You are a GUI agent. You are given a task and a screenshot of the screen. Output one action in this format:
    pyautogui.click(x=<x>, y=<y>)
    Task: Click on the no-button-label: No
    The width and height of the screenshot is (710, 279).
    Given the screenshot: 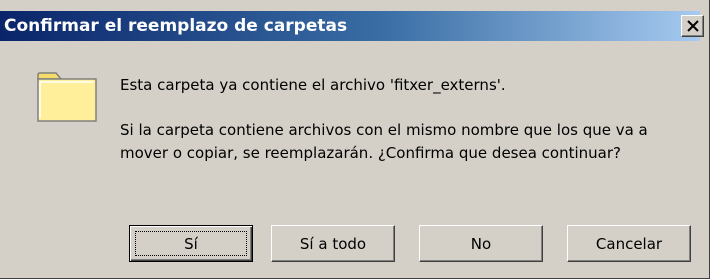 What is the action you would take?
    pyautogui.click(x=481, y=243)
    